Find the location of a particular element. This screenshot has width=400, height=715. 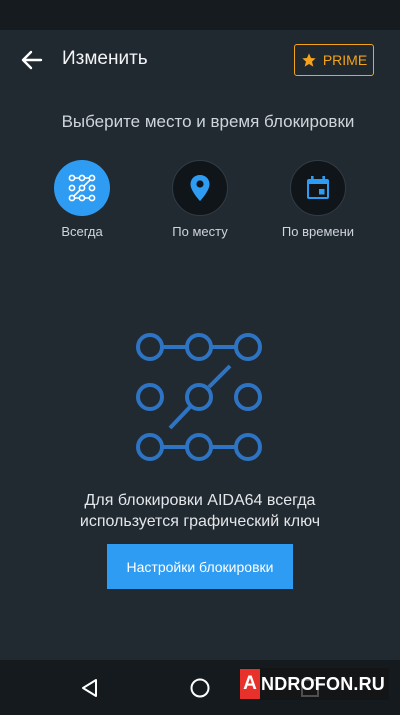

mode-always-circle is located at coordinates (82, 188).